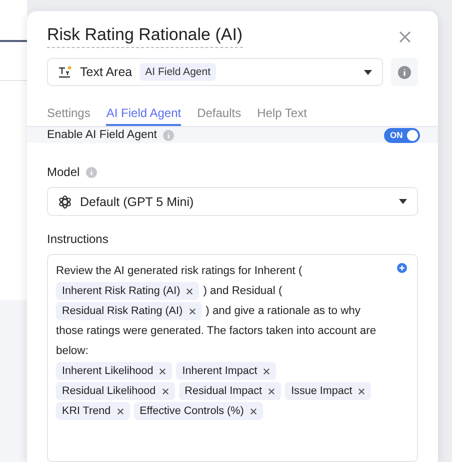 The width and height of the screenshot is (452, 462). What do you see at coordinates (179, 271) in the screenshot?
I see `instruction-text: Review the AI generated risk ratings for Inherent (` at bounding box center [179, 271].